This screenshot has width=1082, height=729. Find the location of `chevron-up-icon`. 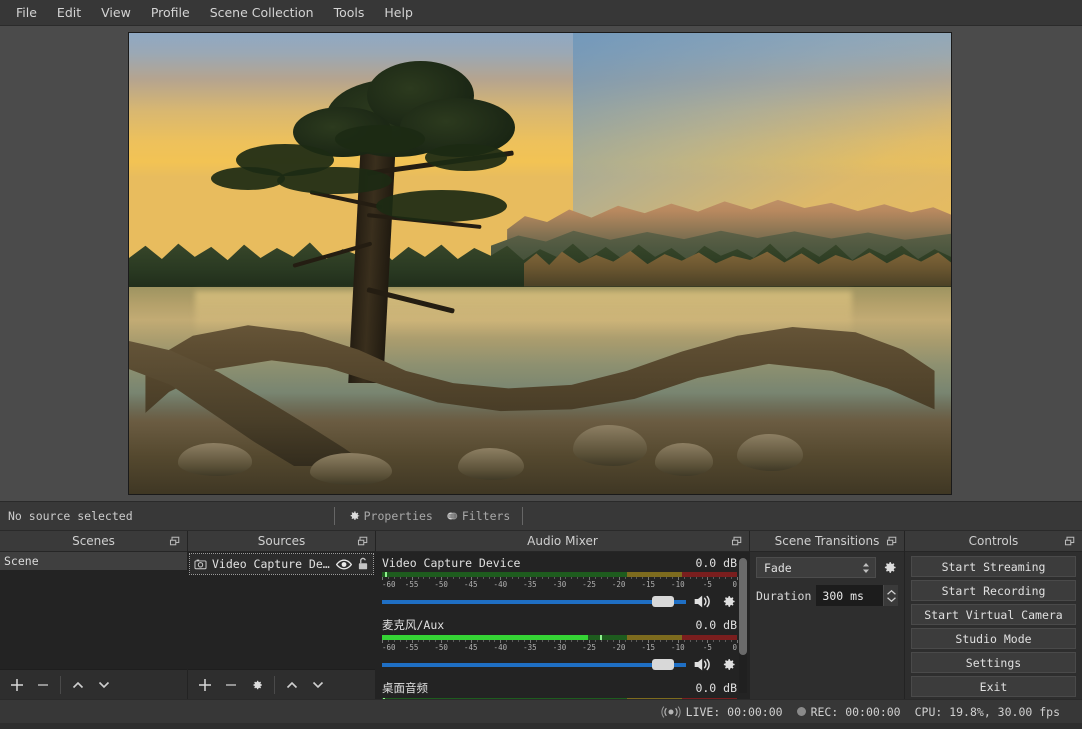

chevron-up-icon is located at coordinates (891, 592).